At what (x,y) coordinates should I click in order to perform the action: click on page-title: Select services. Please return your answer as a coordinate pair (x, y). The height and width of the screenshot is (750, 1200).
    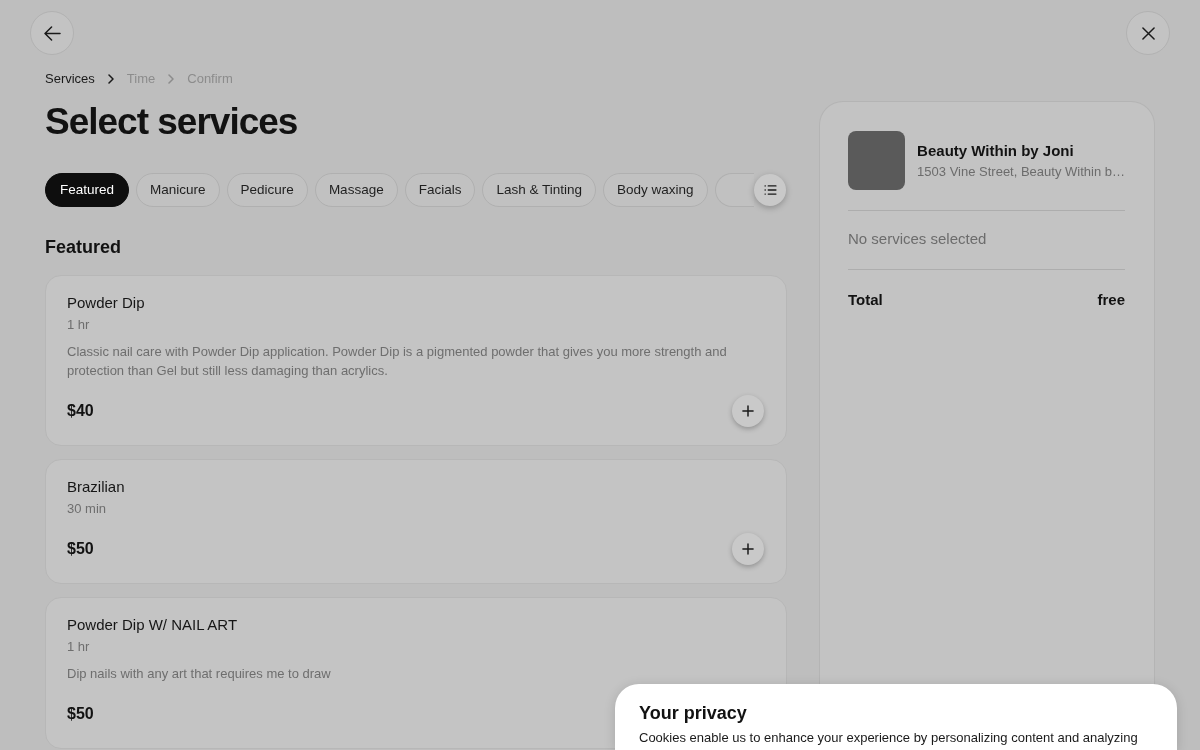
    Looking at the image, I should click on (171, 122).